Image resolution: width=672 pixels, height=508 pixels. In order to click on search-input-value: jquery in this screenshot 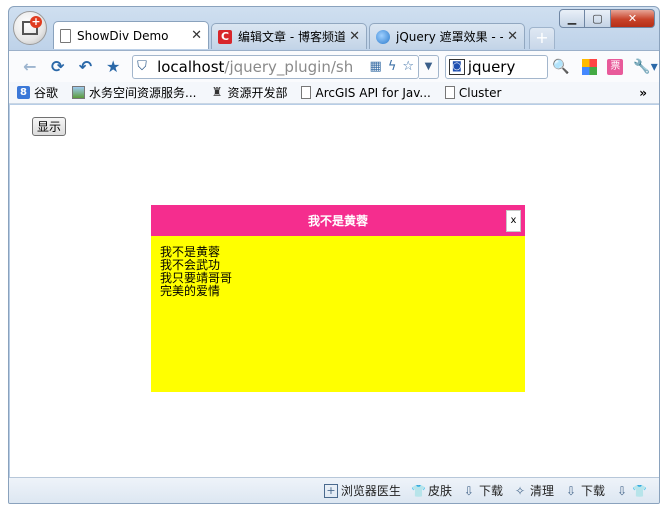, I will do `click(491, 66)`.